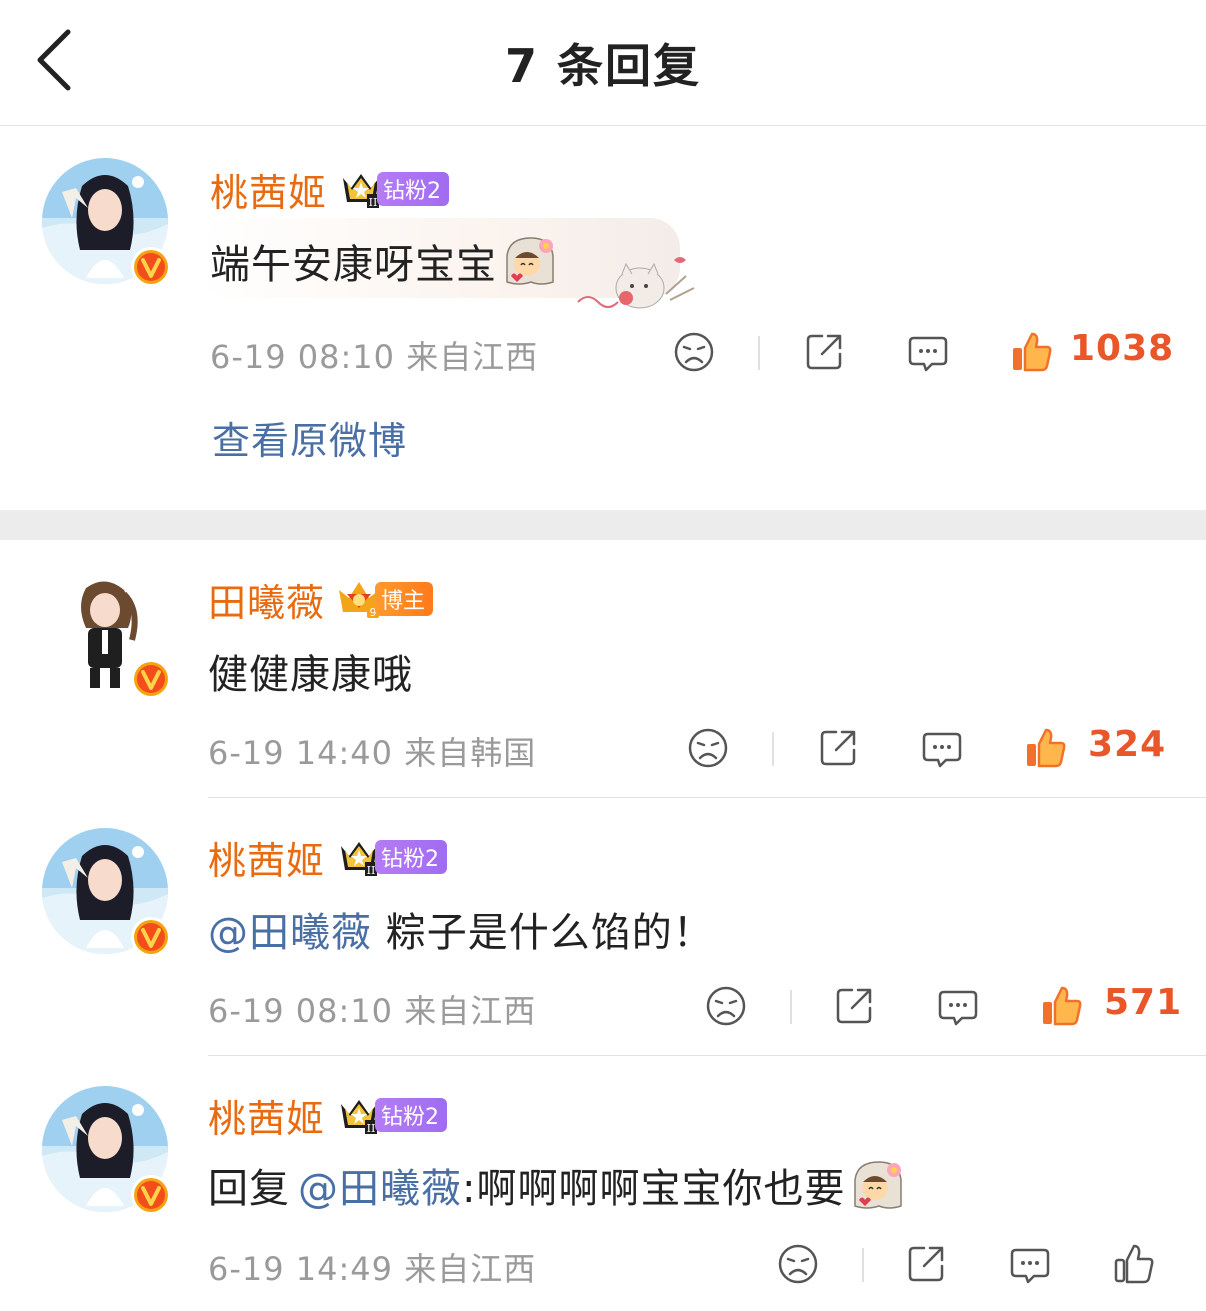  I want to click on comment-body: :啊啊啊啊宝宝你也要, so click(654, 1189).